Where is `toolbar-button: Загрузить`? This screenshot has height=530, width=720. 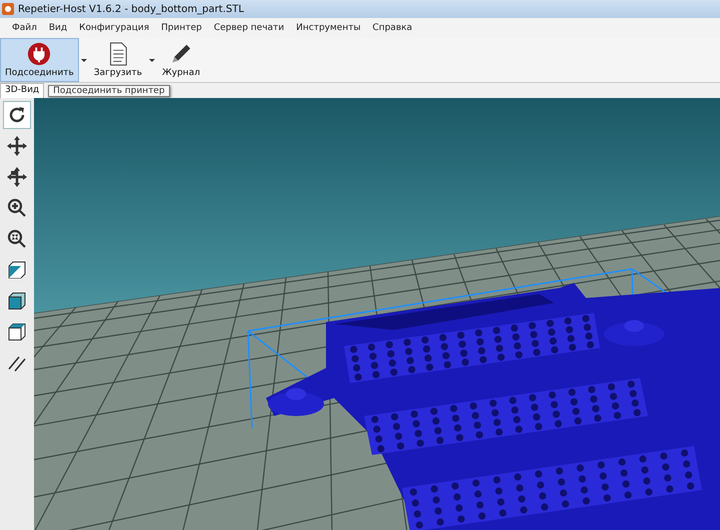
toolbar-button: Загрузить is located at coordinates (118, 60).